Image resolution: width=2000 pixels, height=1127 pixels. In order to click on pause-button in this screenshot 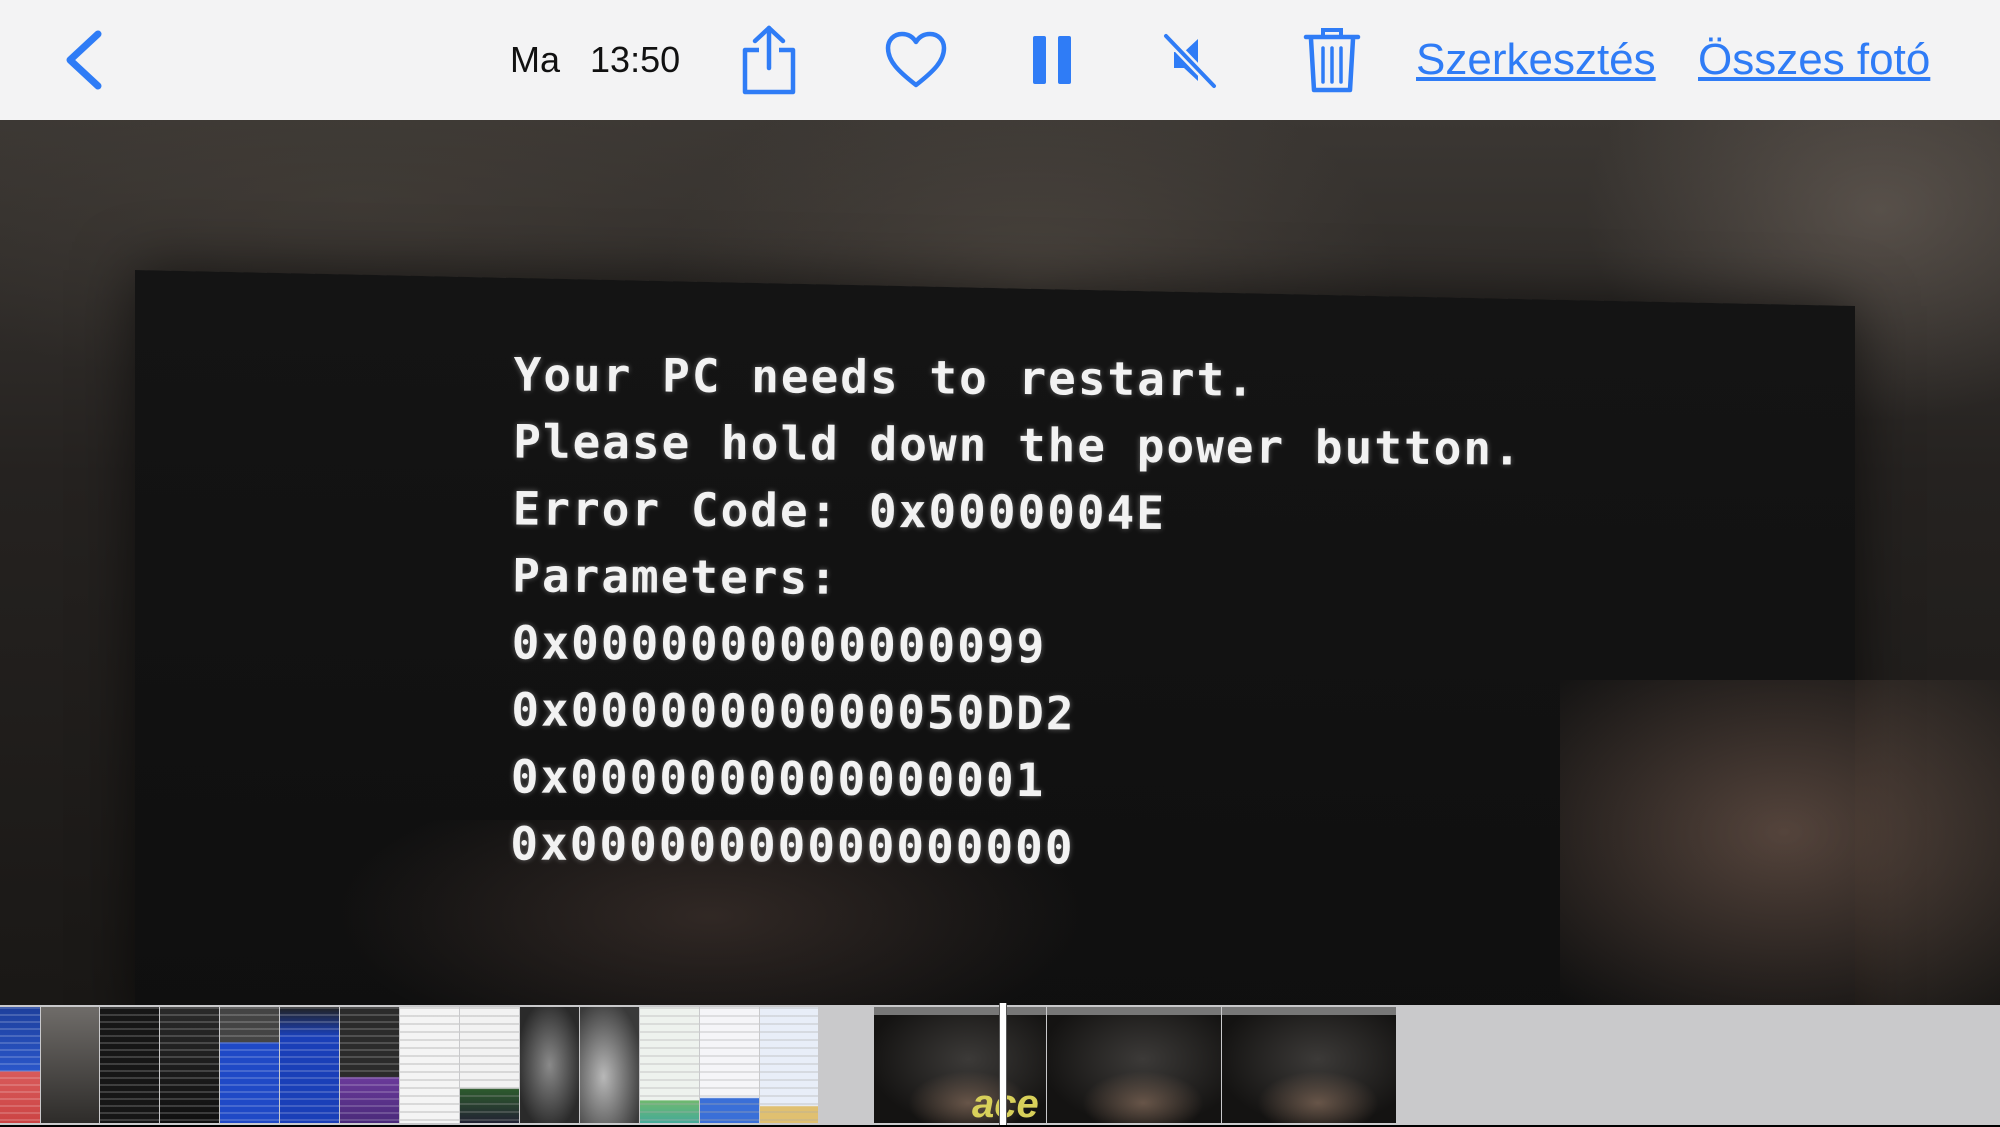, I will do `click(1052, 60)`.